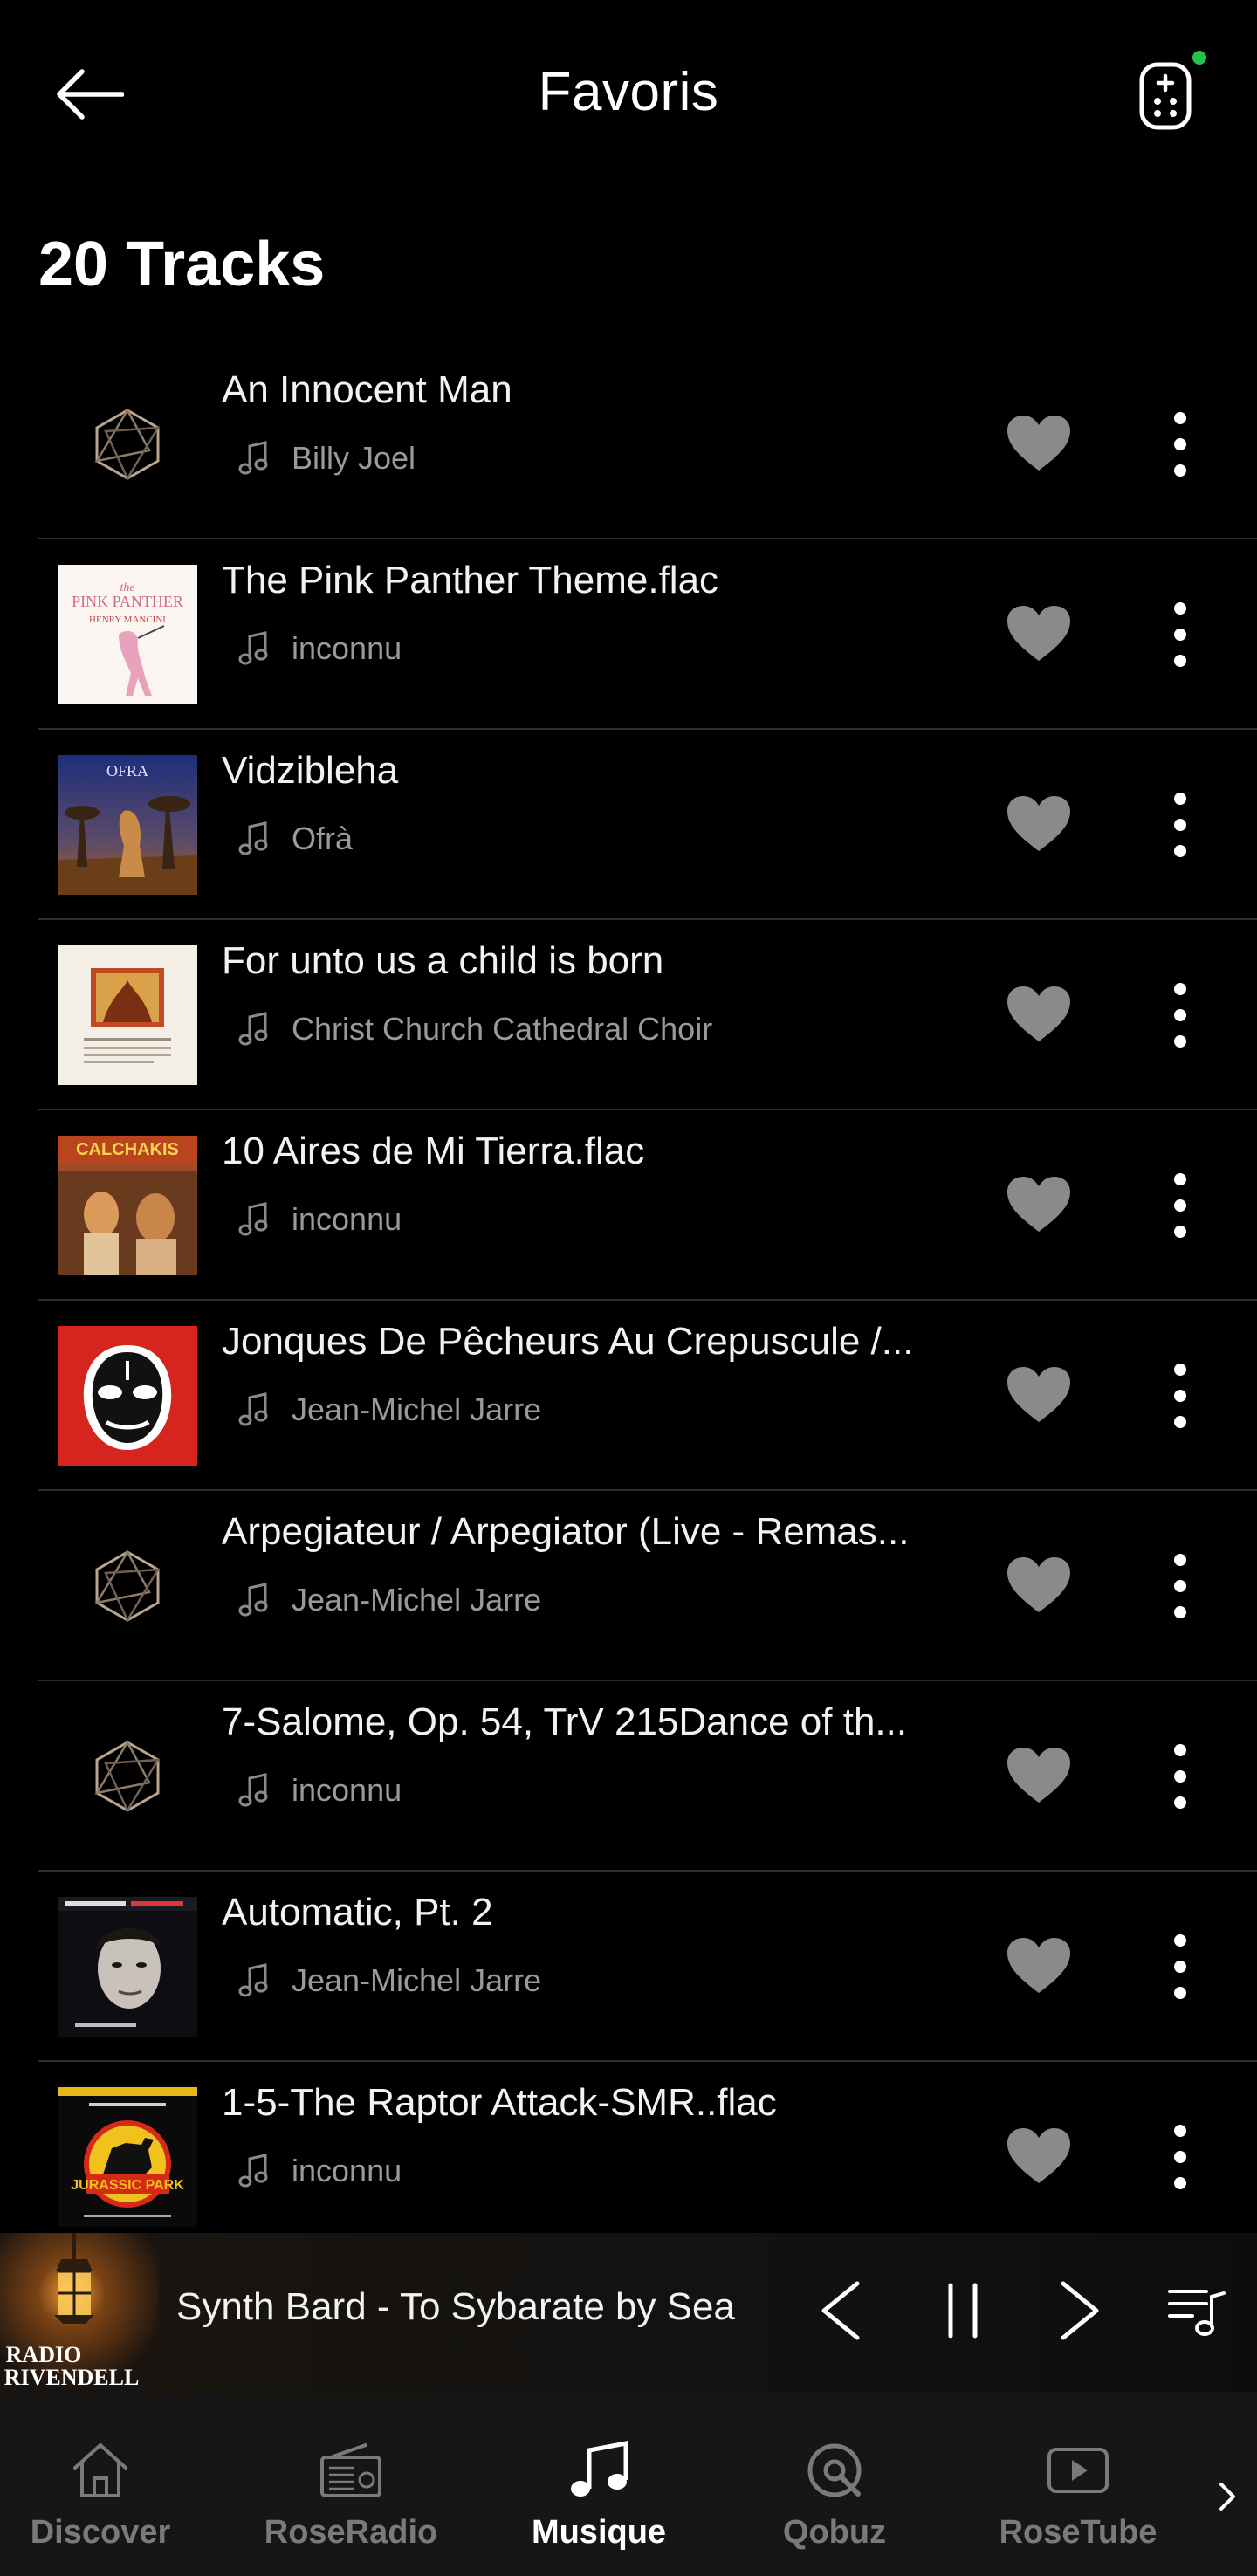 Image resolution: width=1257 pixels, height=2576 pixels. Describe the element at coordinates (502, 1029) in the screenshot. I see `track-artist: Christ Church Cathedral Choir` at that location.